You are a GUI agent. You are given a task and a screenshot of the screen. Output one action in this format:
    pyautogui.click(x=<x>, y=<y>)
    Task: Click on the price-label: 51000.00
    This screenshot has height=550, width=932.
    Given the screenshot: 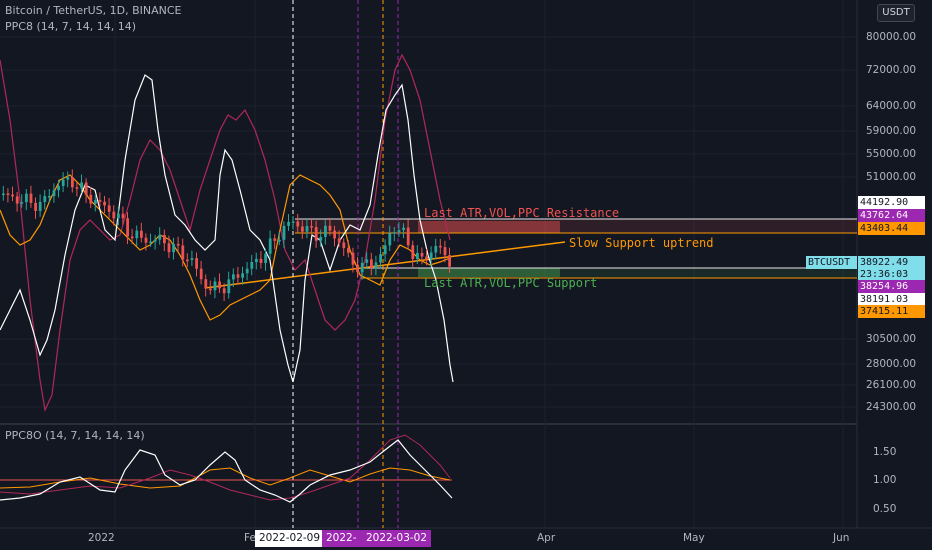 What is the action you would take?
    pyautogui.click(x=891, y=177)
    